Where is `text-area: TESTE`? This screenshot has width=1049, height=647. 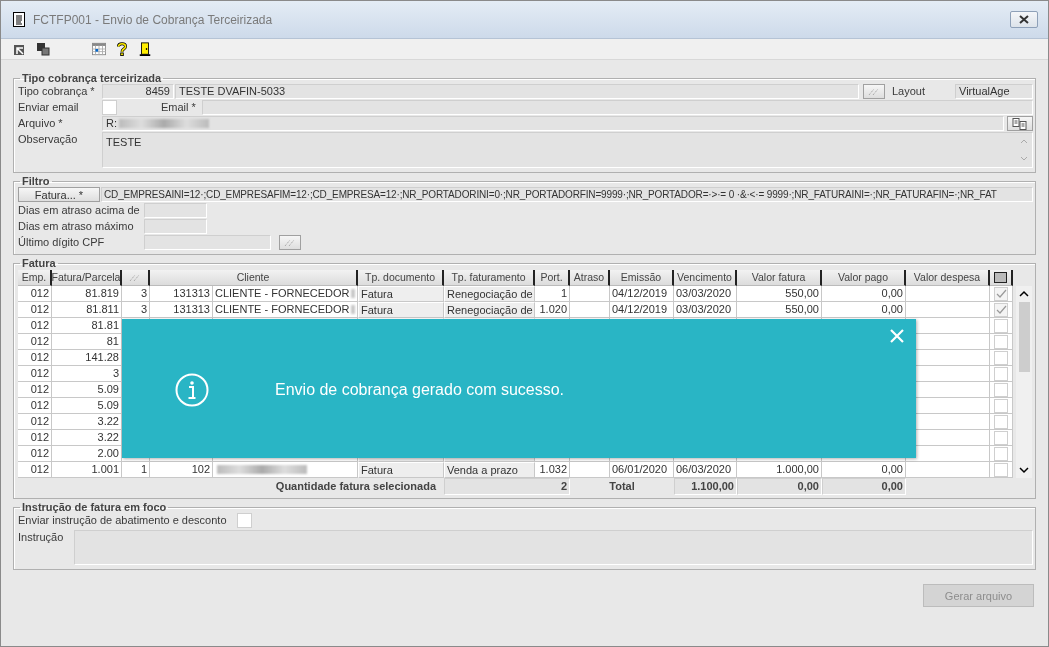
text-area: TESTE is located at coordinates (567, 150).